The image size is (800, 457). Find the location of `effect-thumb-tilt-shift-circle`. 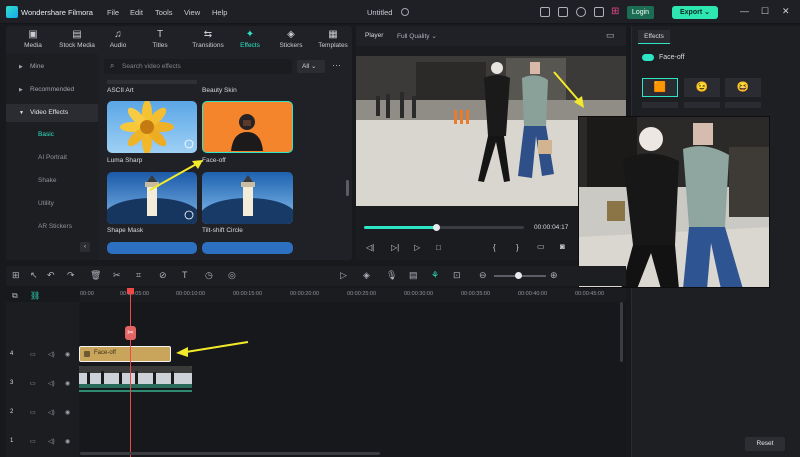

effect-thumb-tilt-shift-circle is located at coordinates (247, 198).